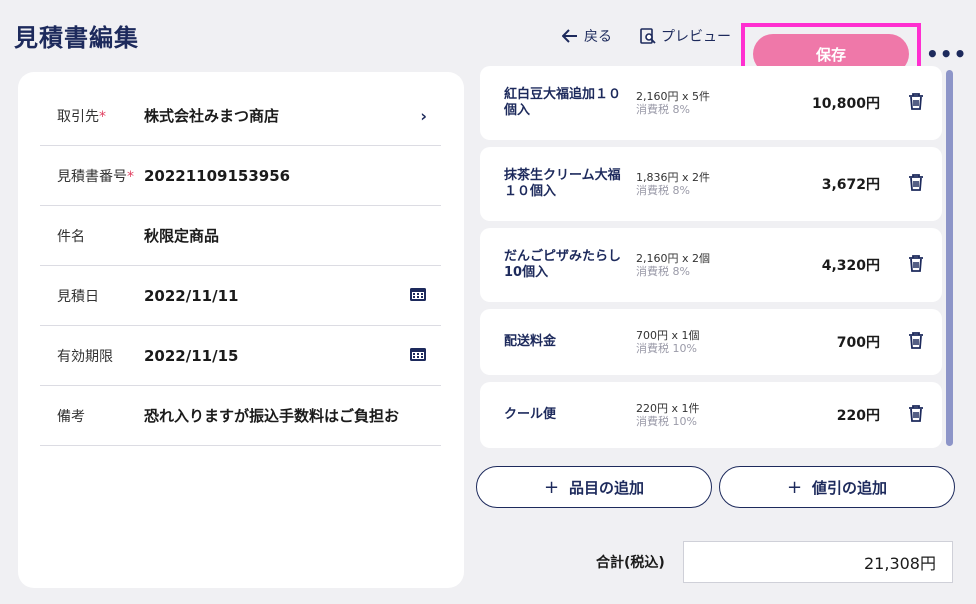 This screenshot has width=976, height=604. Describe the element at coordinates (71, 236) in the screenshot. I see `subject-label: 件名` at that location.